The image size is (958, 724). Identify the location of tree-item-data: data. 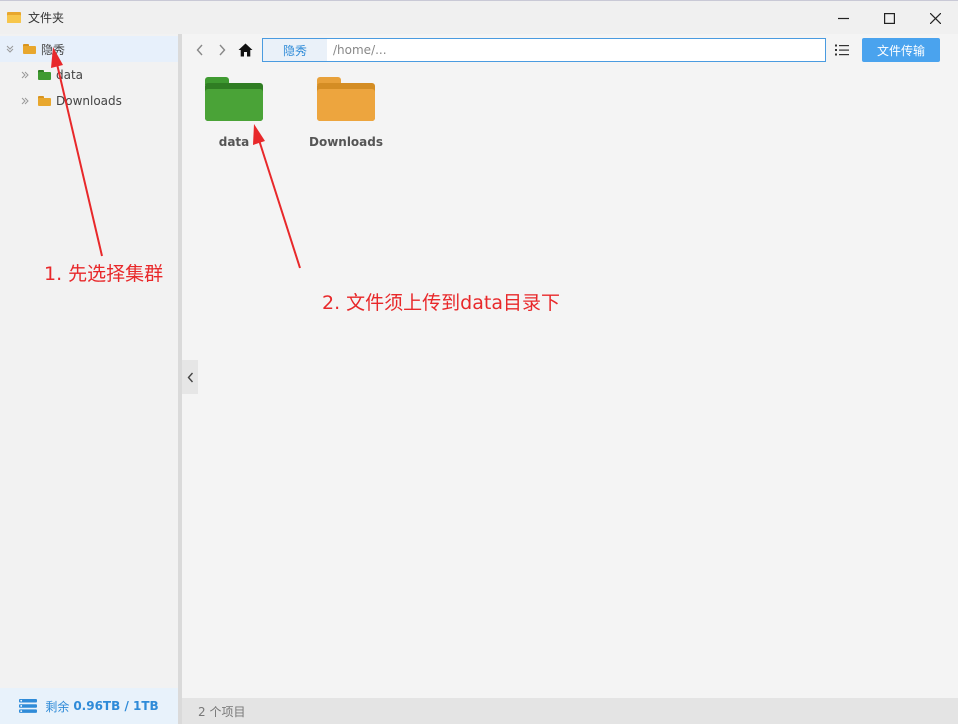
(89, 75).